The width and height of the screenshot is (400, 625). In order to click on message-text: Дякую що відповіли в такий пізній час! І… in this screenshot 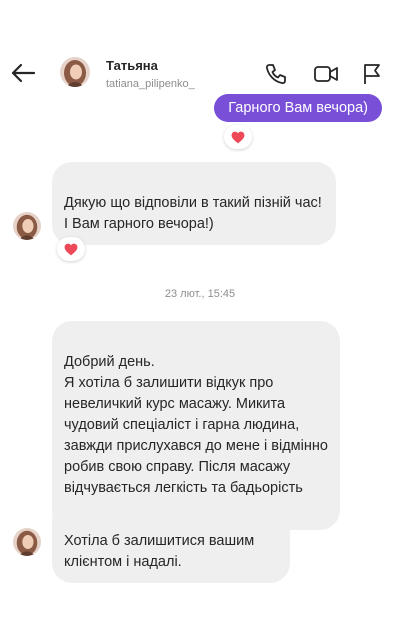, I will do `click(193, 213)`.